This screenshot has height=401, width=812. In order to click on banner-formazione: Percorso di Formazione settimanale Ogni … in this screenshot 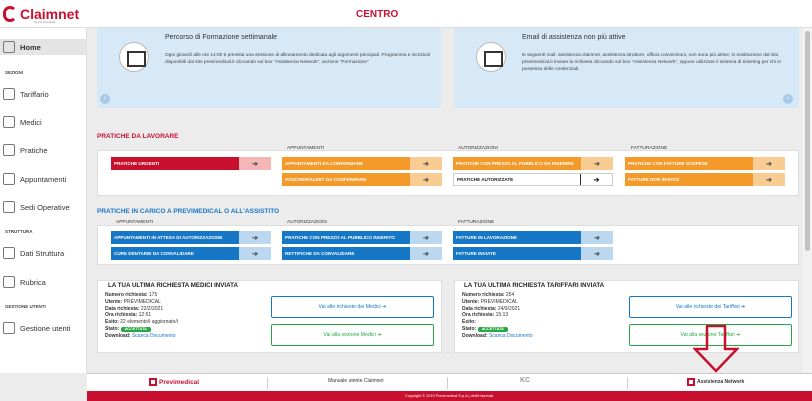, I will do `click(269, 68)`.